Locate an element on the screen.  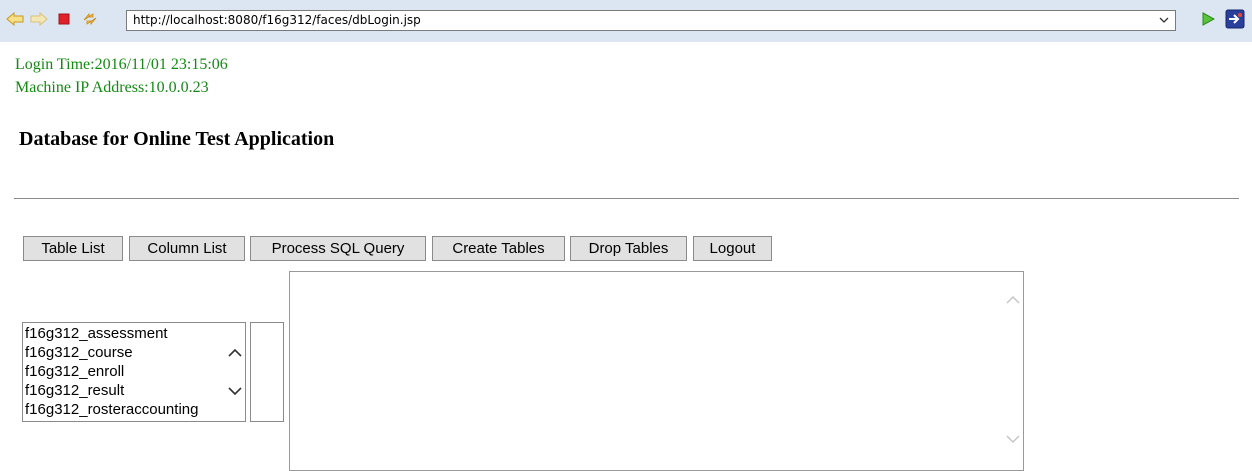
drop-tables-button: Drop Tables is located at coordinates (628, 248).